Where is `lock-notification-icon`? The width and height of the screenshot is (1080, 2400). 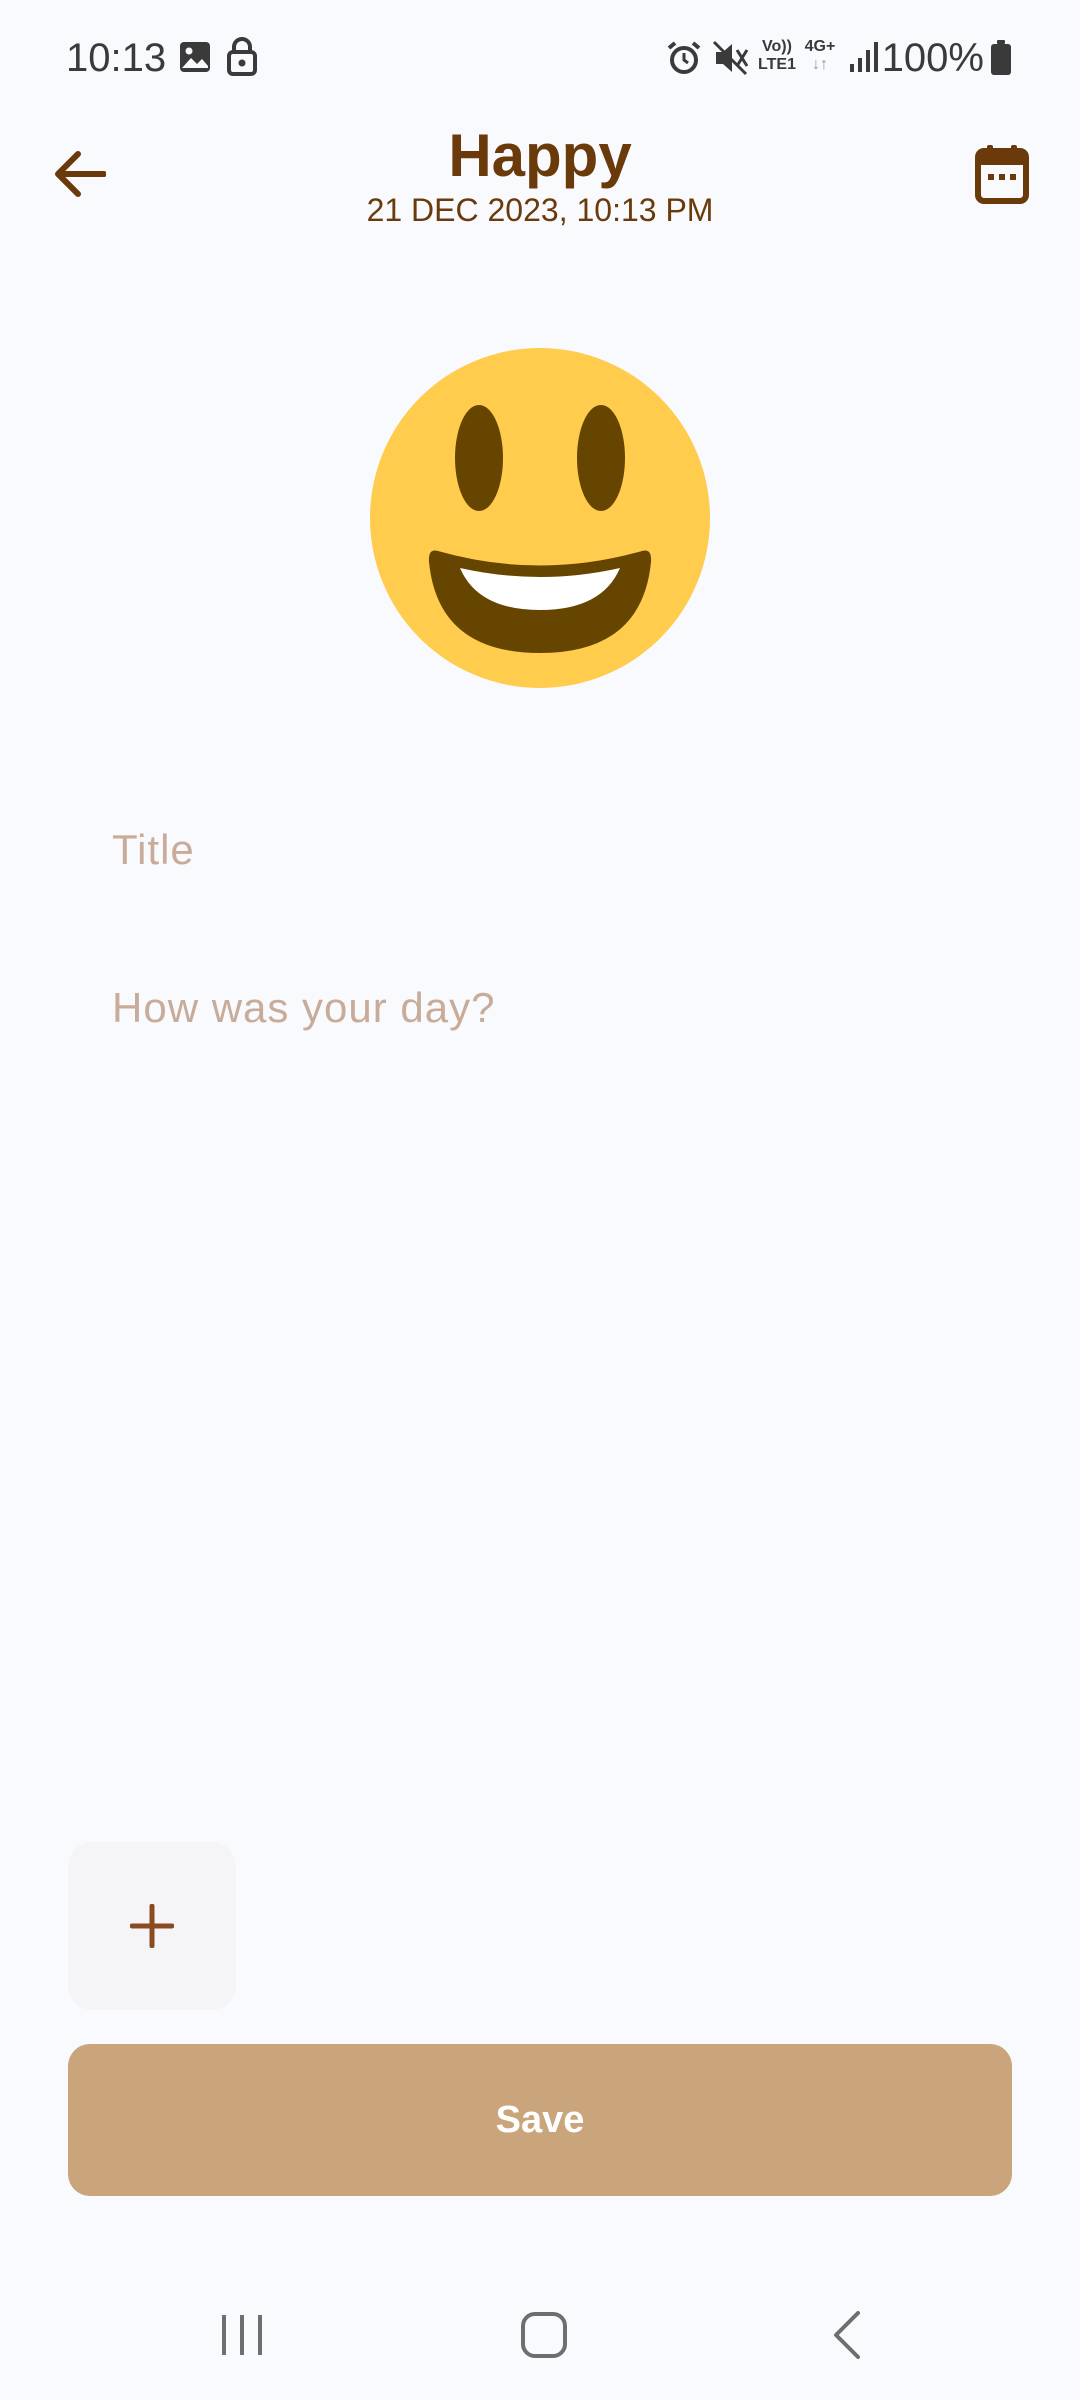
lock-notification-icon is located at coordinates (242, 56).